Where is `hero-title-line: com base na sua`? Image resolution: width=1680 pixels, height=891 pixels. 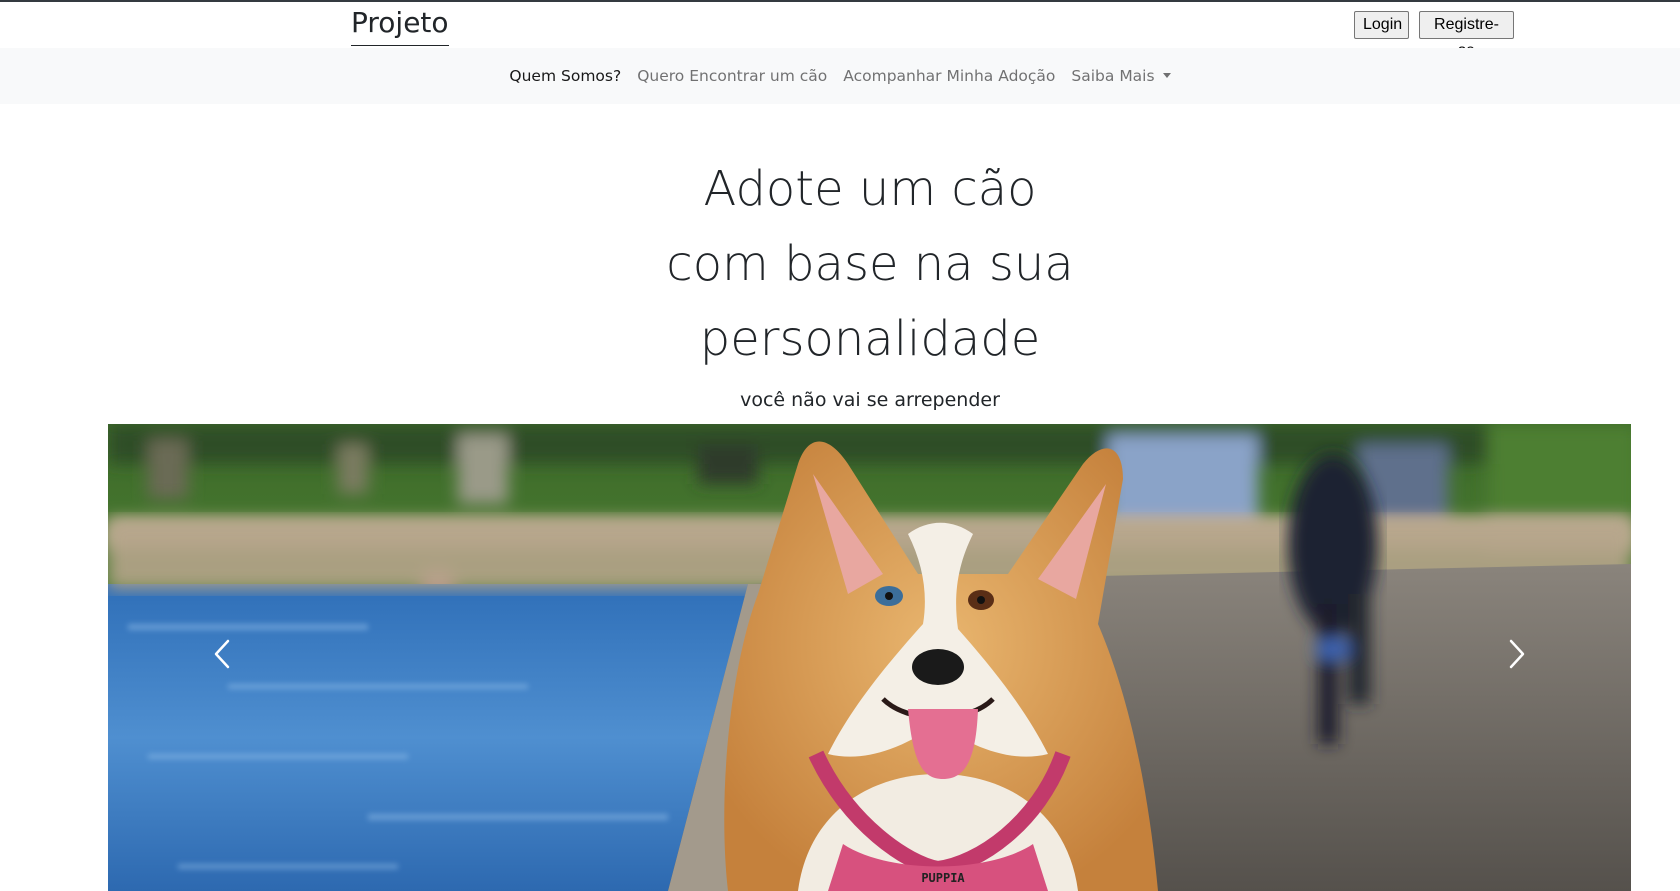 hero-title-line: com base na sua is located at coordinates (870, 264).